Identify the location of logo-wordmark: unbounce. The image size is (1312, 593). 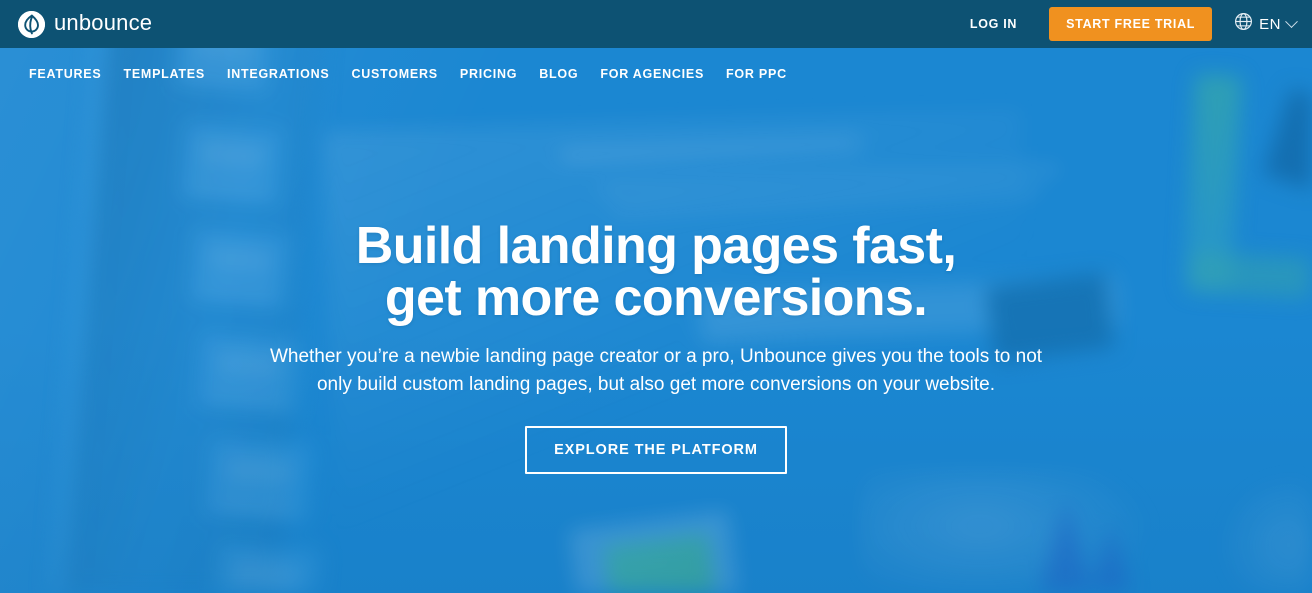
(103, 22).